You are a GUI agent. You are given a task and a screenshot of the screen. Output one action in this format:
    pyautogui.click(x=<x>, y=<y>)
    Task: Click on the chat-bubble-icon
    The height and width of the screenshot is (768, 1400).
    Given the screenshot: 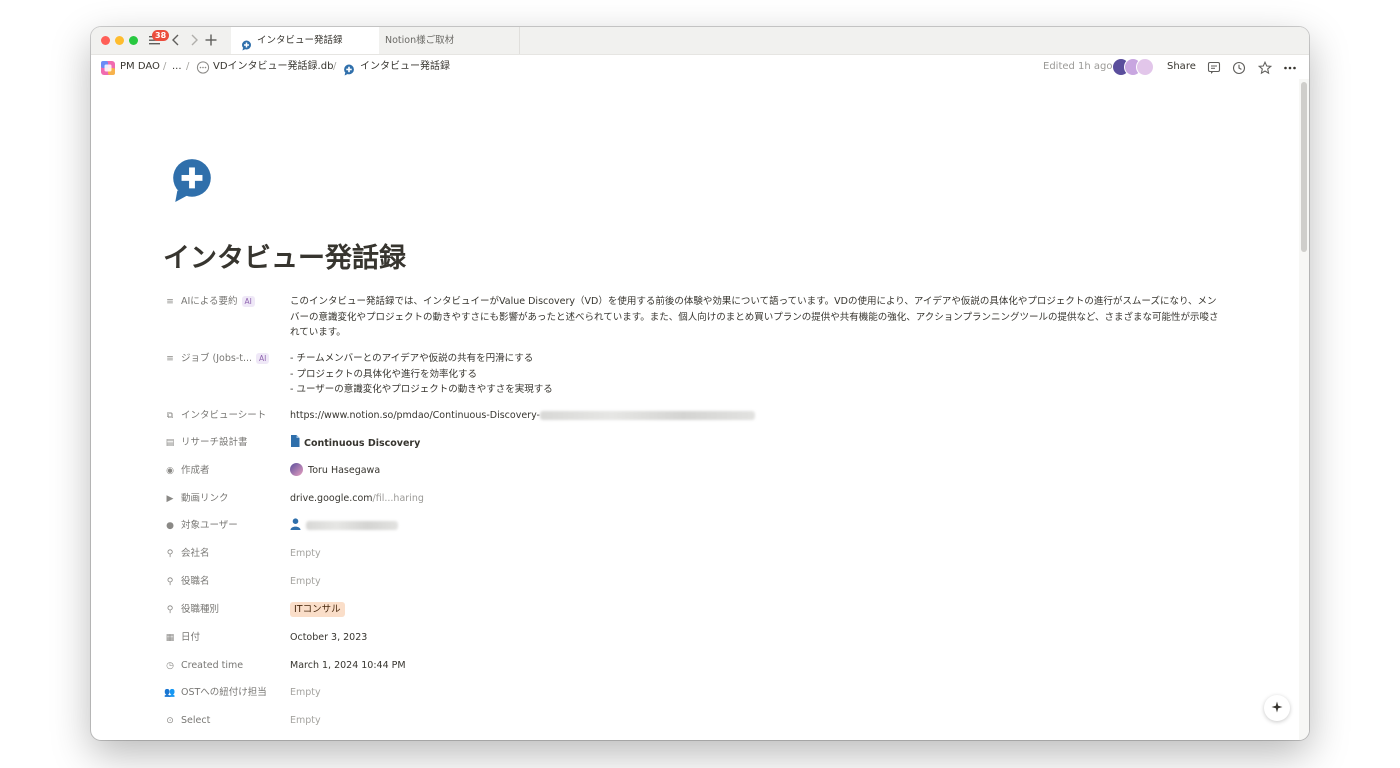 What is the action you would take?
    pyautogui.click(x=203, y=69)
    